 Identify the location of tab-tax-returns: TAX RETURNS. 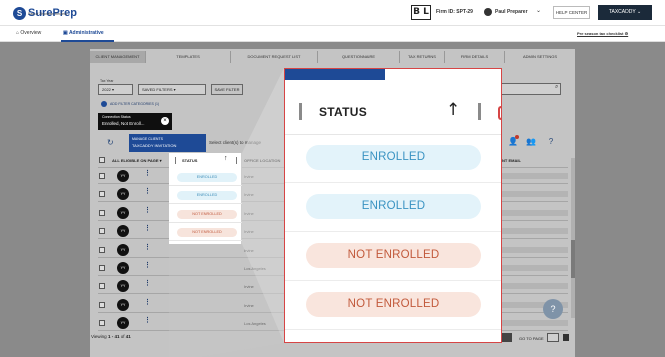
(422, 57).